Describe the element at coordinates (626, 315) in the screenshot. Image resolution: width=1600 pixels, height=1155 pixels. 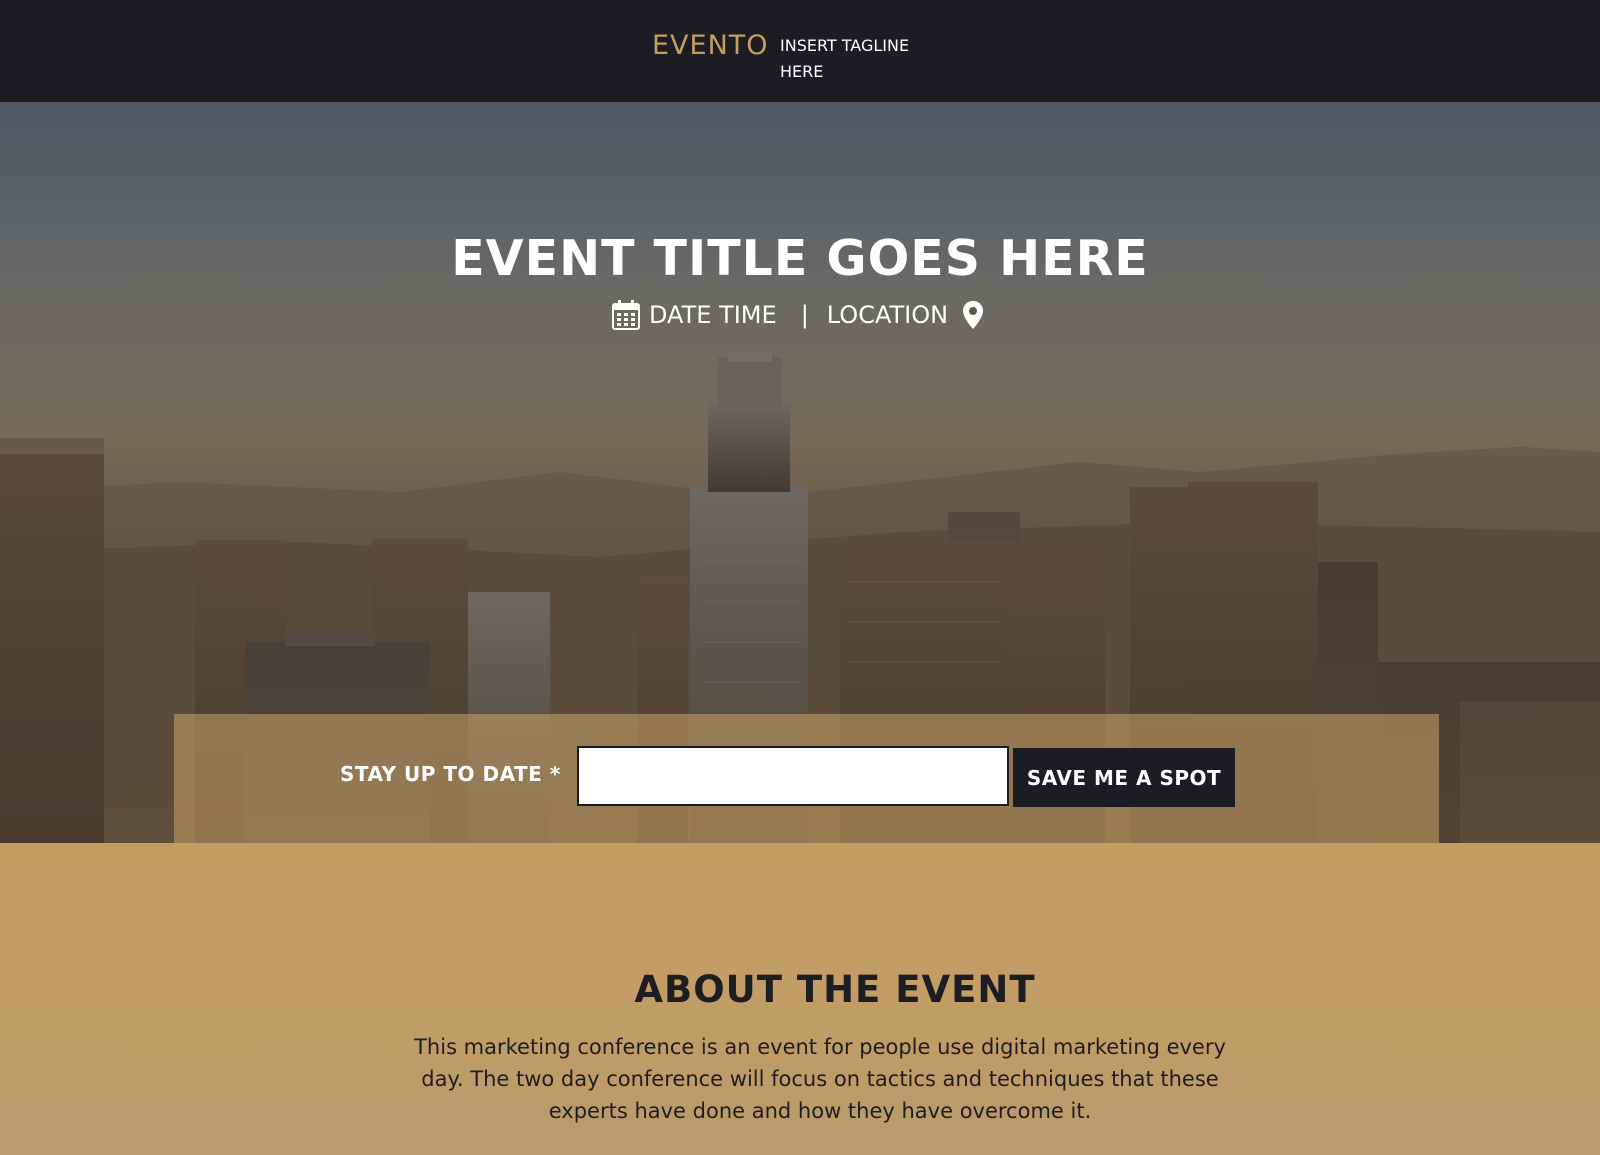
I see `calendar-icon` at that location.